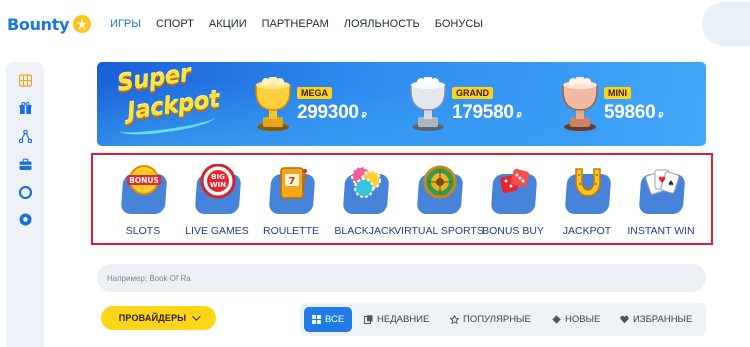 This screenshot has height=347, width=750. Describe the element at coordinates (218, 185) in the screenshot. I see `big-win-text-2: WIN` at that location.